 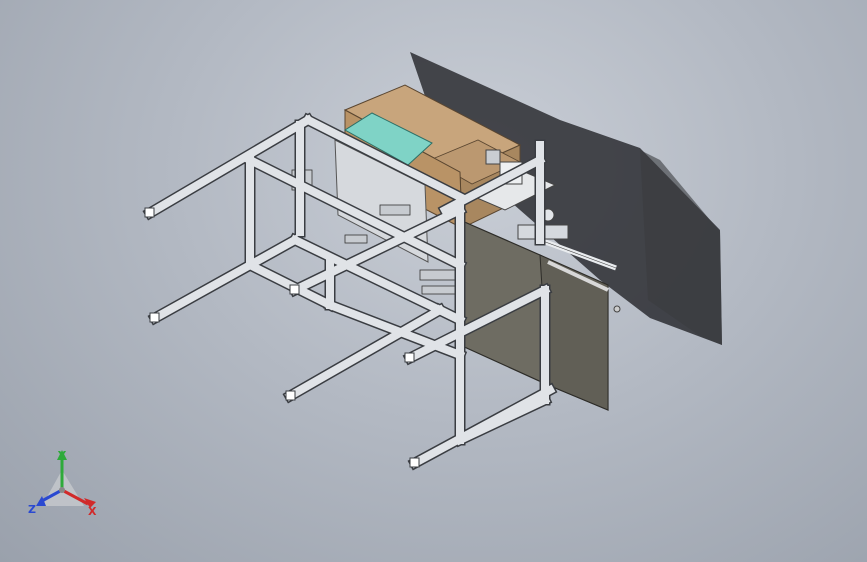 What do you see at coordinates (67, 484) in the screenshot?
I see `coordinate-triad: Y Z X` at bounding box center [67, 484].